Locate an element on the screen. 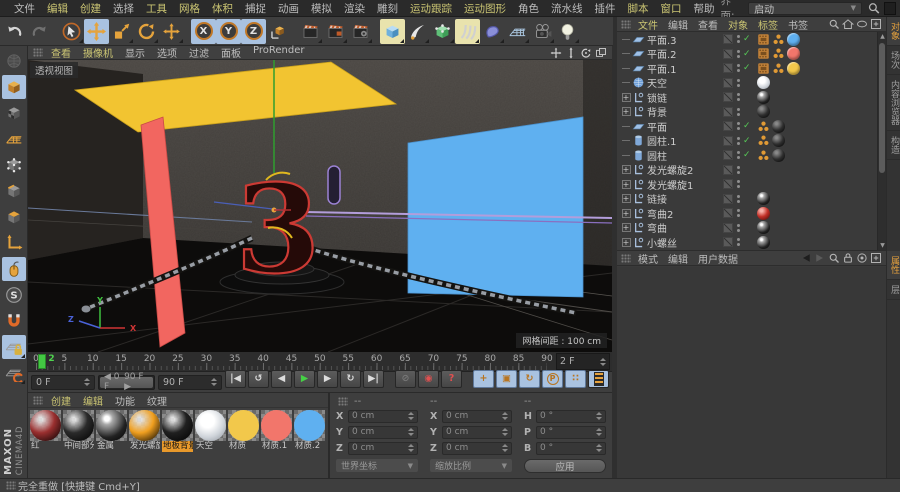 This screenshot has width=900, height=492. deformer-button is located at coordinates (492, 31).